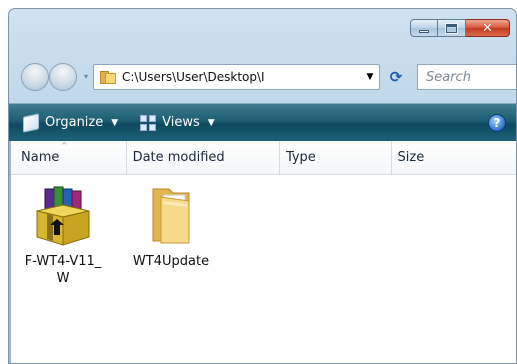  Describe the element at coordinates (63, 77) in the screenshot. I see `forward-button` at that location.